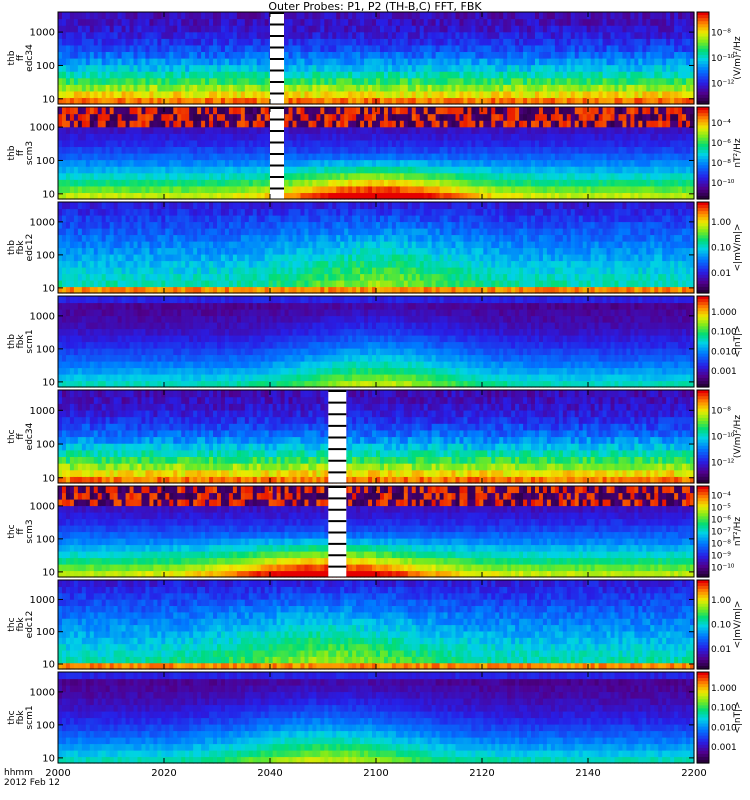  What do you see at coordinates (32, 783) in the screenshot?
I see `x-axis-date-label: 2012 Feb 12` at bounding box center [32, 783].